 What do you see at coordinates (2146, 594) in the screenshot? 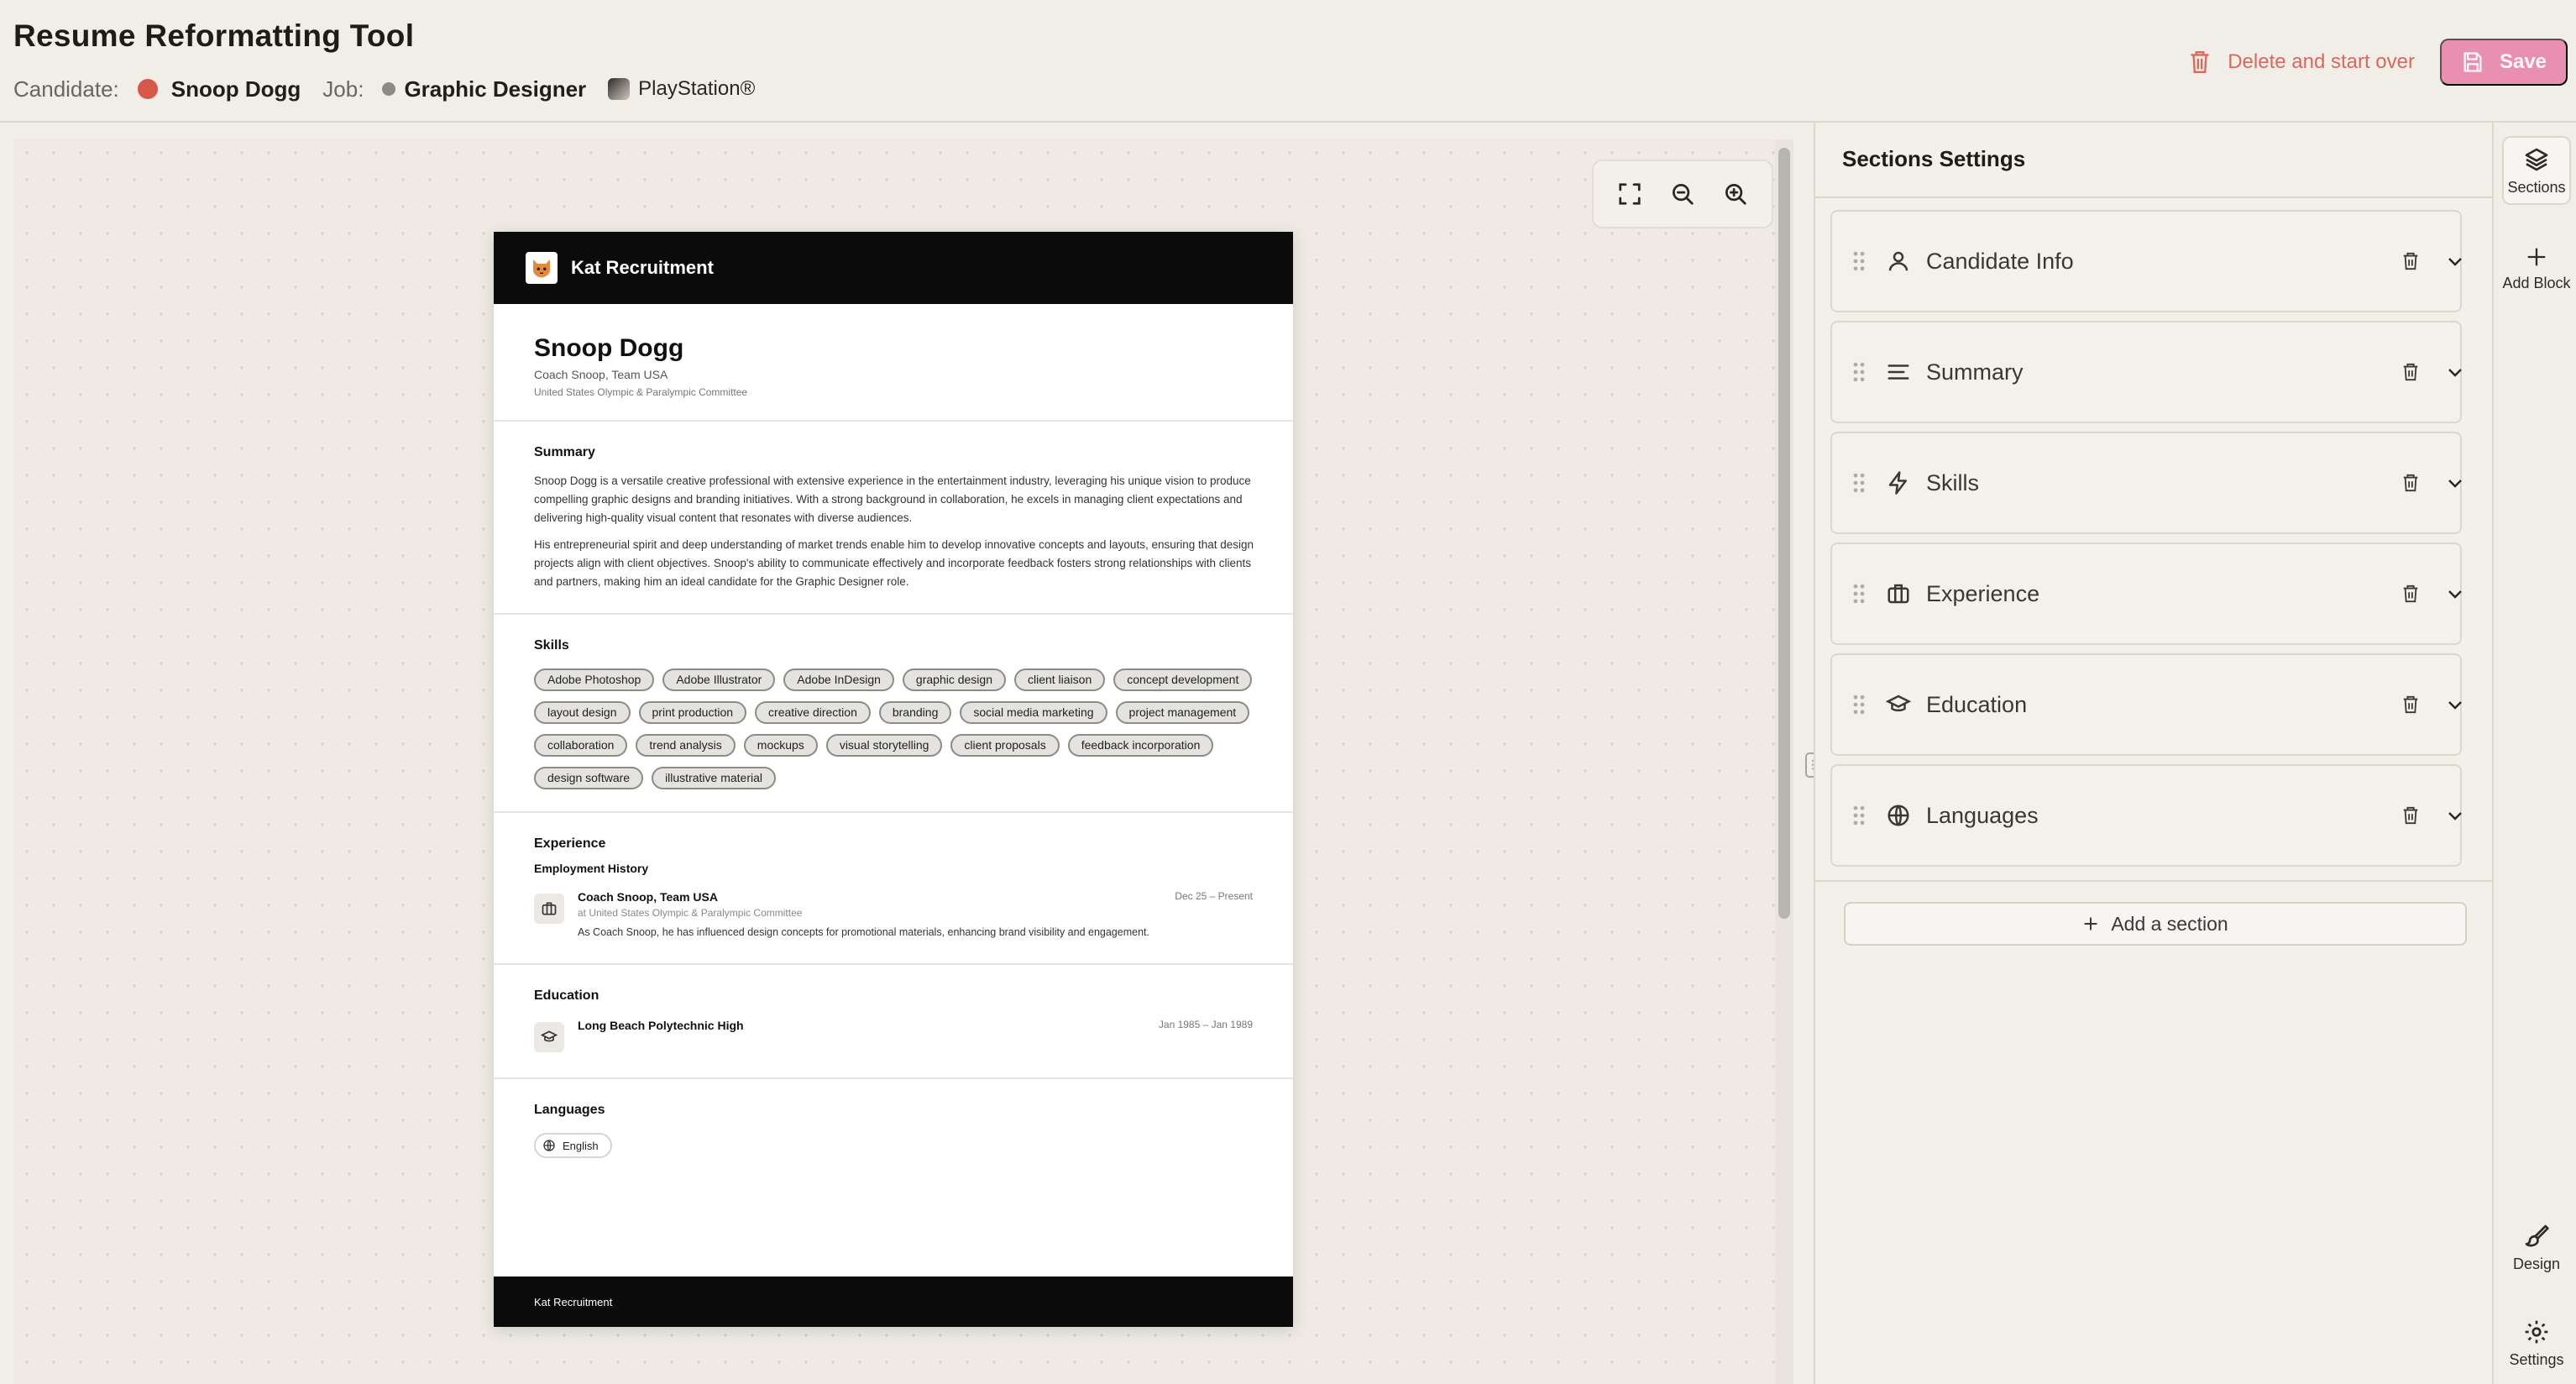
I see `section-card-experience: Experience` at bounding box center [2146, 594].